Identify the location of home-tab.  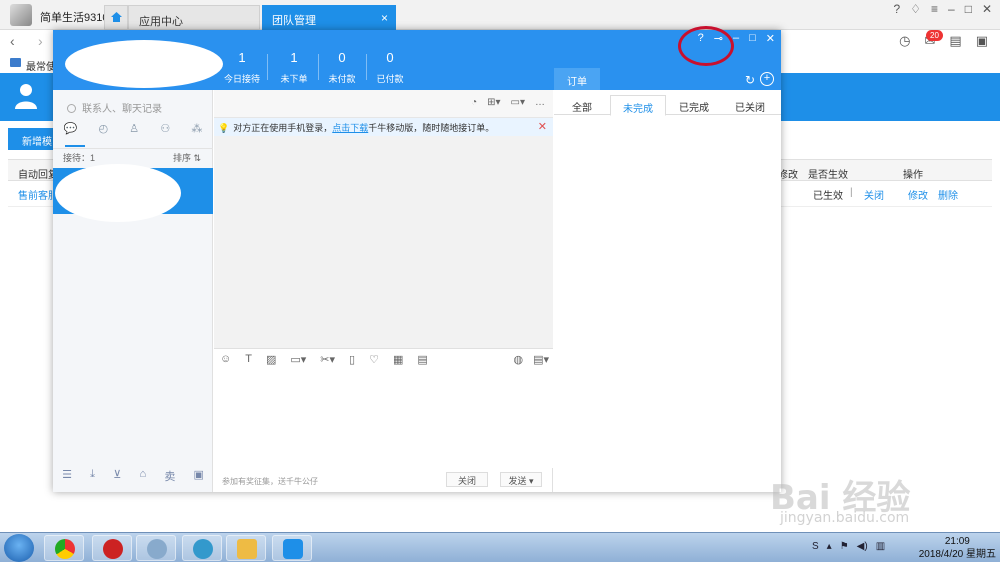
(116, 17).